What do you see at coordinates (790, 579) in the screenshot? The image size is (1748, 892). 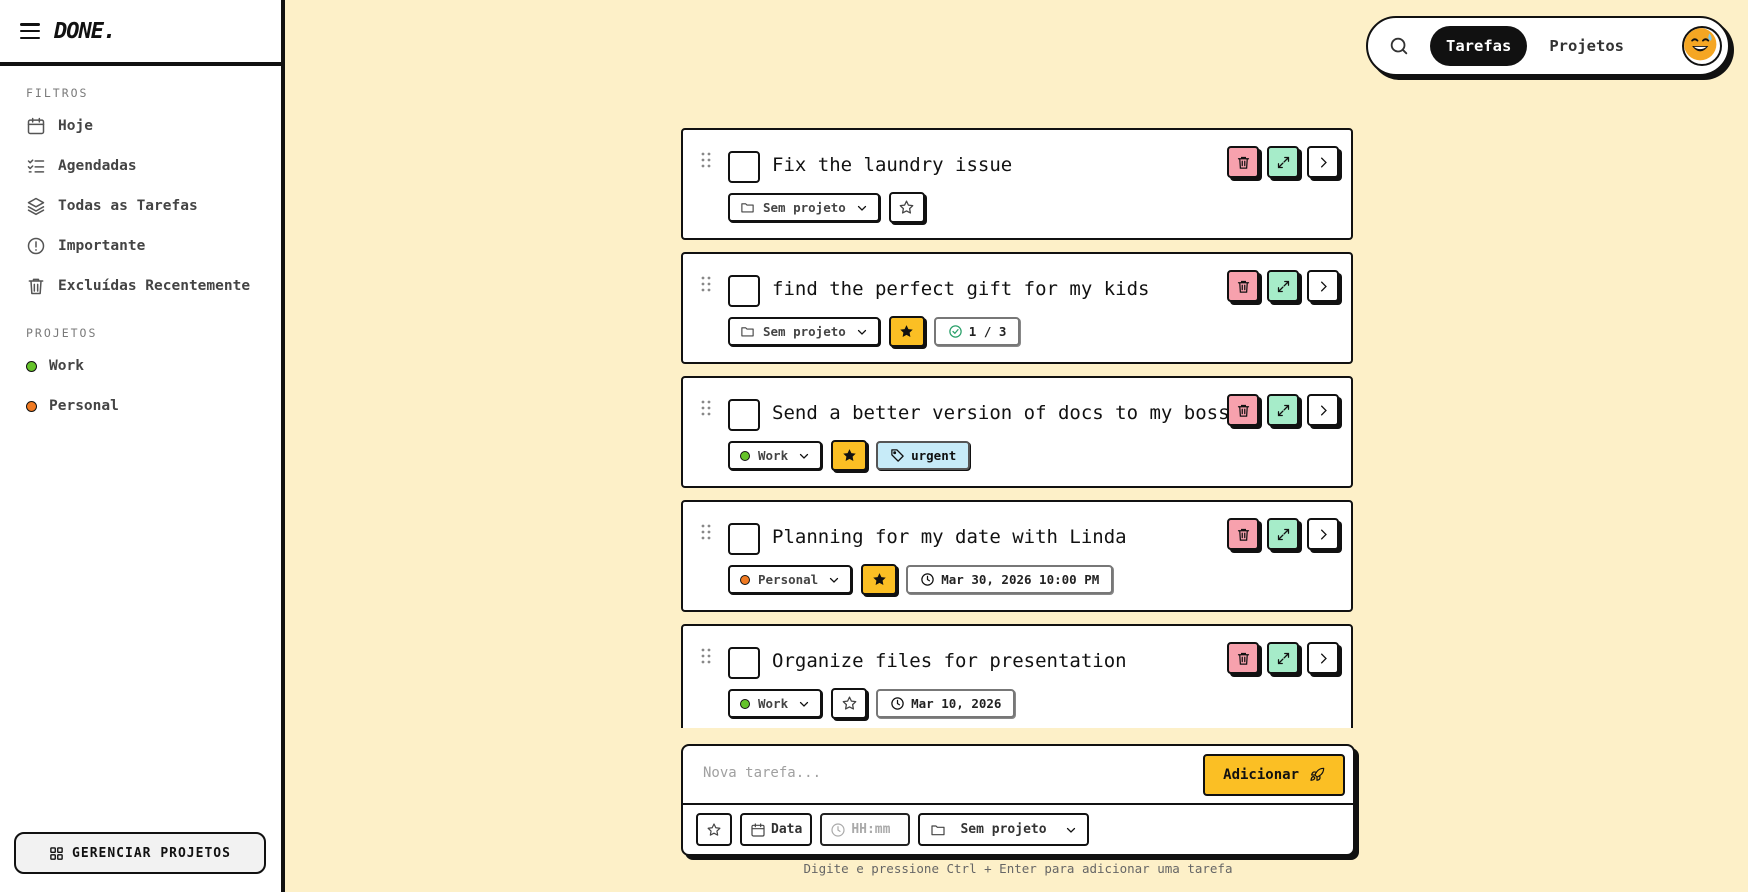 I see `project-select: Personal` at bounding box center [790, 579].